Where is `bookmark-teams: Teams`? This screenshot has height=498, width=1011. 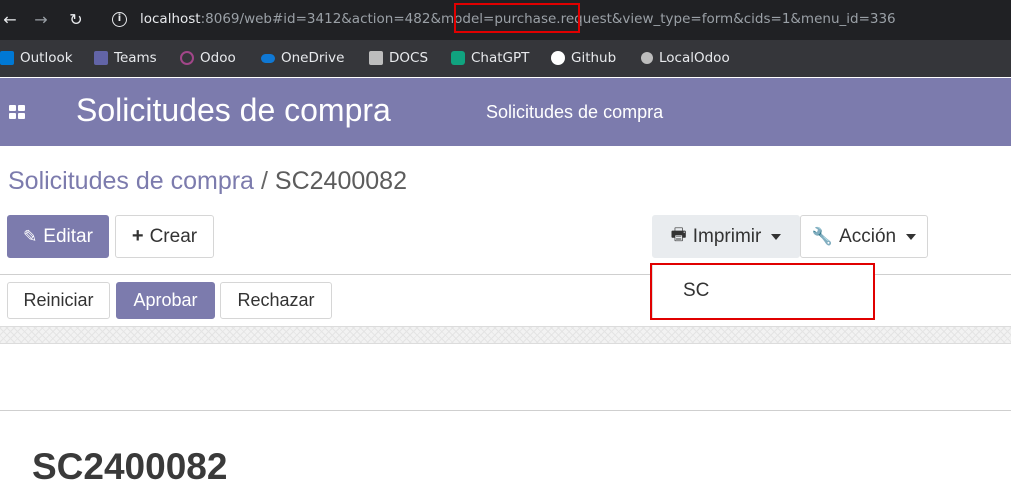
bookmark-teams: Teams is located at coordinates (125, 58).